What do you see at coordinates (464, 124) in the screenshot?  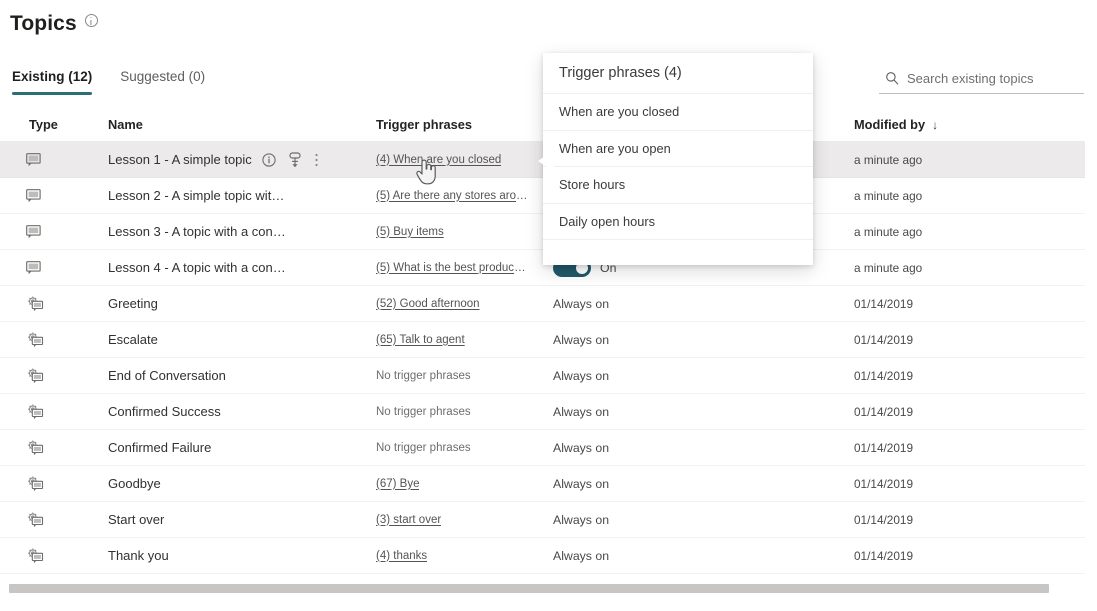 I see `column-header-trigger-phrases: Trigger phrases` at bounding box center [464, 124].